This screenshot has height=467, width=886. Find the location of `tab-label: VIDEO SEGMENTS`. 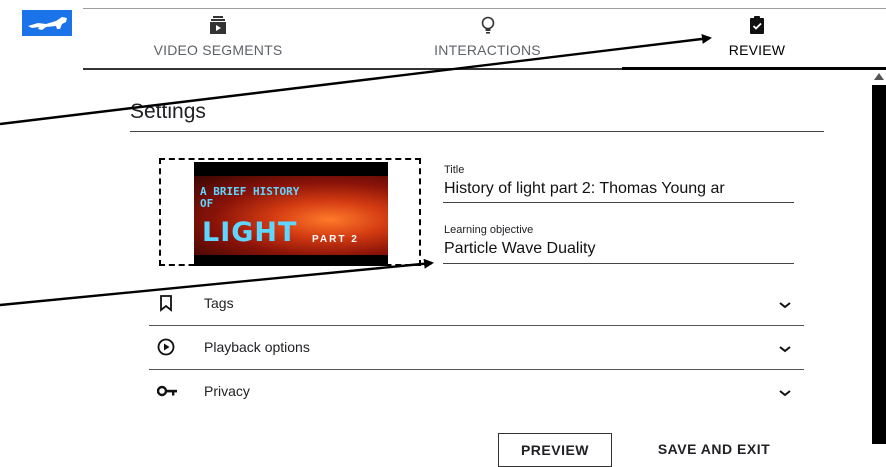

tab-label: VIDEO SEGMENTS is located at coordinates (218, 50).